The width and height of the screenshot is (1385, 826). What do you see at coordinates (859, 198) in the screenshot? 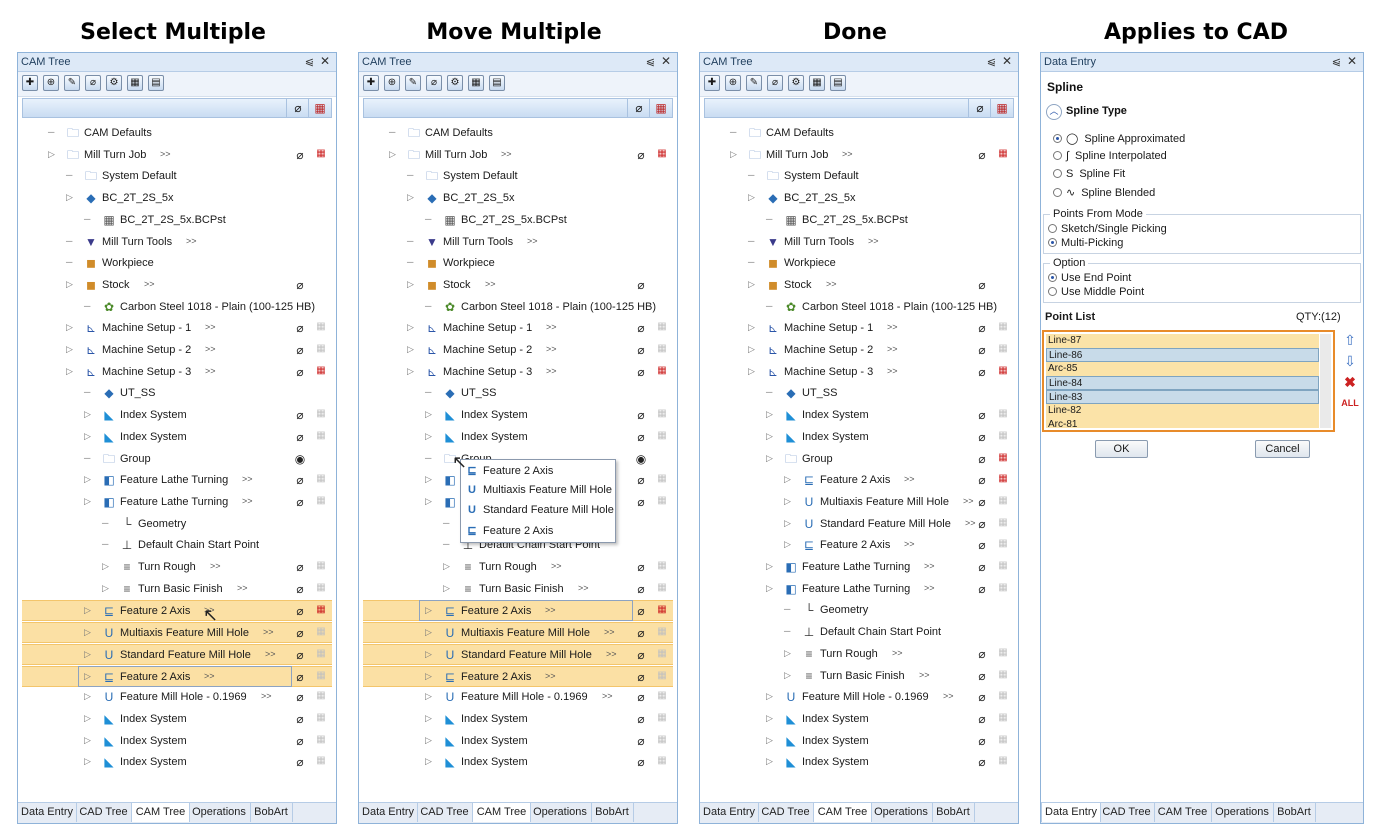
I see `tree-row: ▷ ◆ BC_2T_2S_5x` at bounding box center [859, 198].